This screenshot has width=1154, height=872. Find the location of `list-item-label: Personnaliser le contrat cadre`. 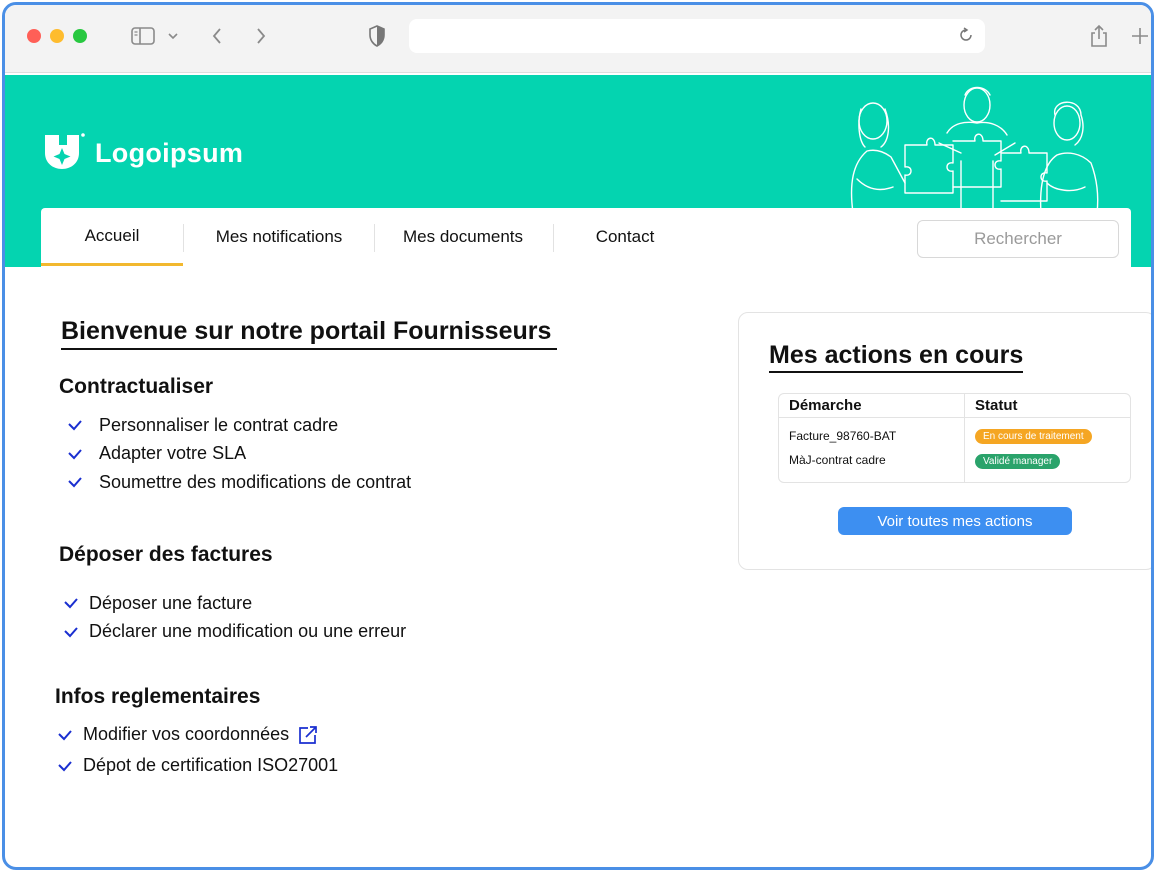

list-item-label: Personnaliser le contrat cadre is located at coordinates (219, 424).